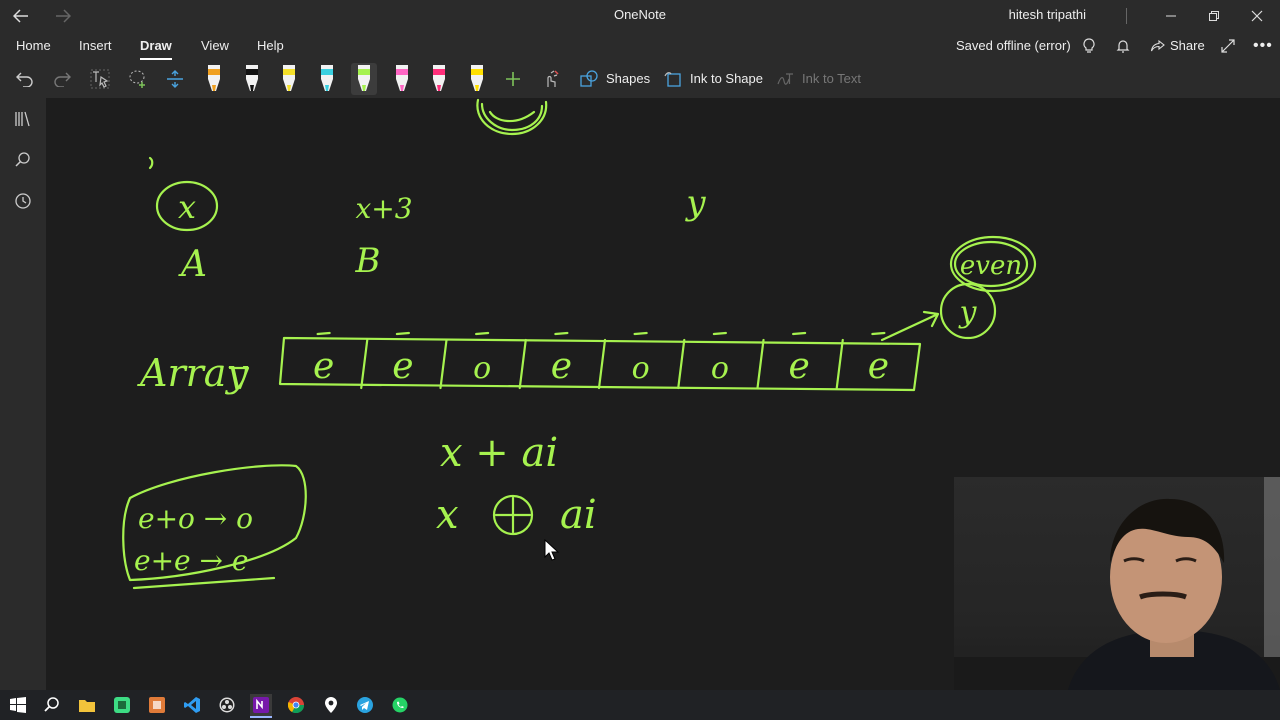  I want to click on lasso-select-icon, so click(138, 79).